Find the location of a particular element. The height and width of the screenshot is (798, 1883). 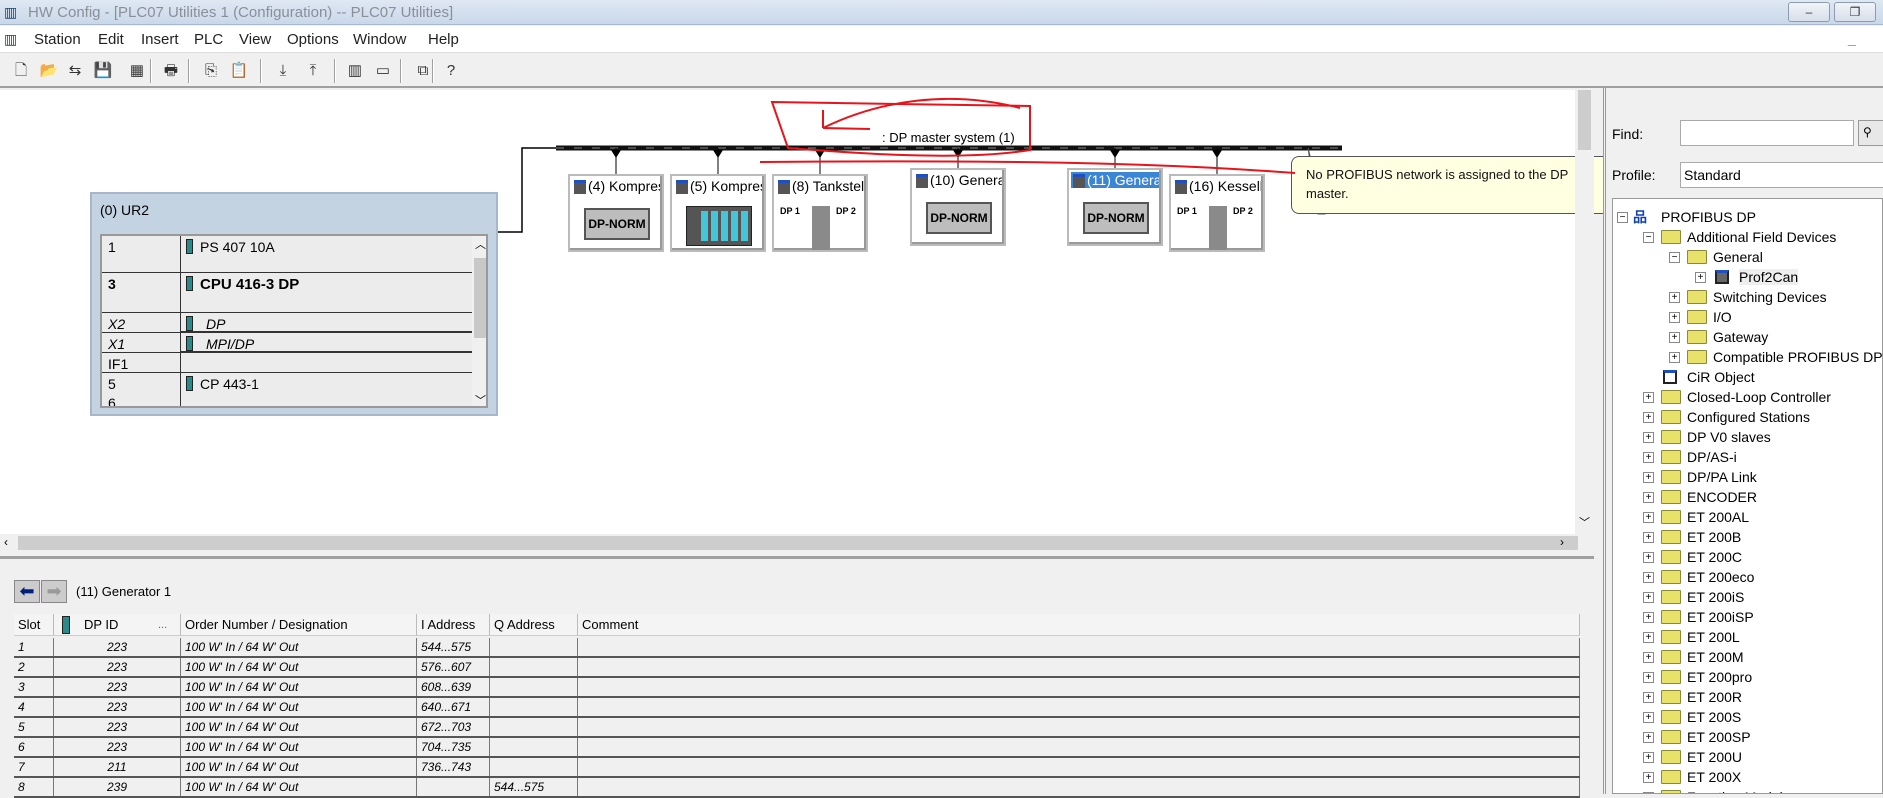

tree-node: + ET 200B is located at coordinates (1747, 537).